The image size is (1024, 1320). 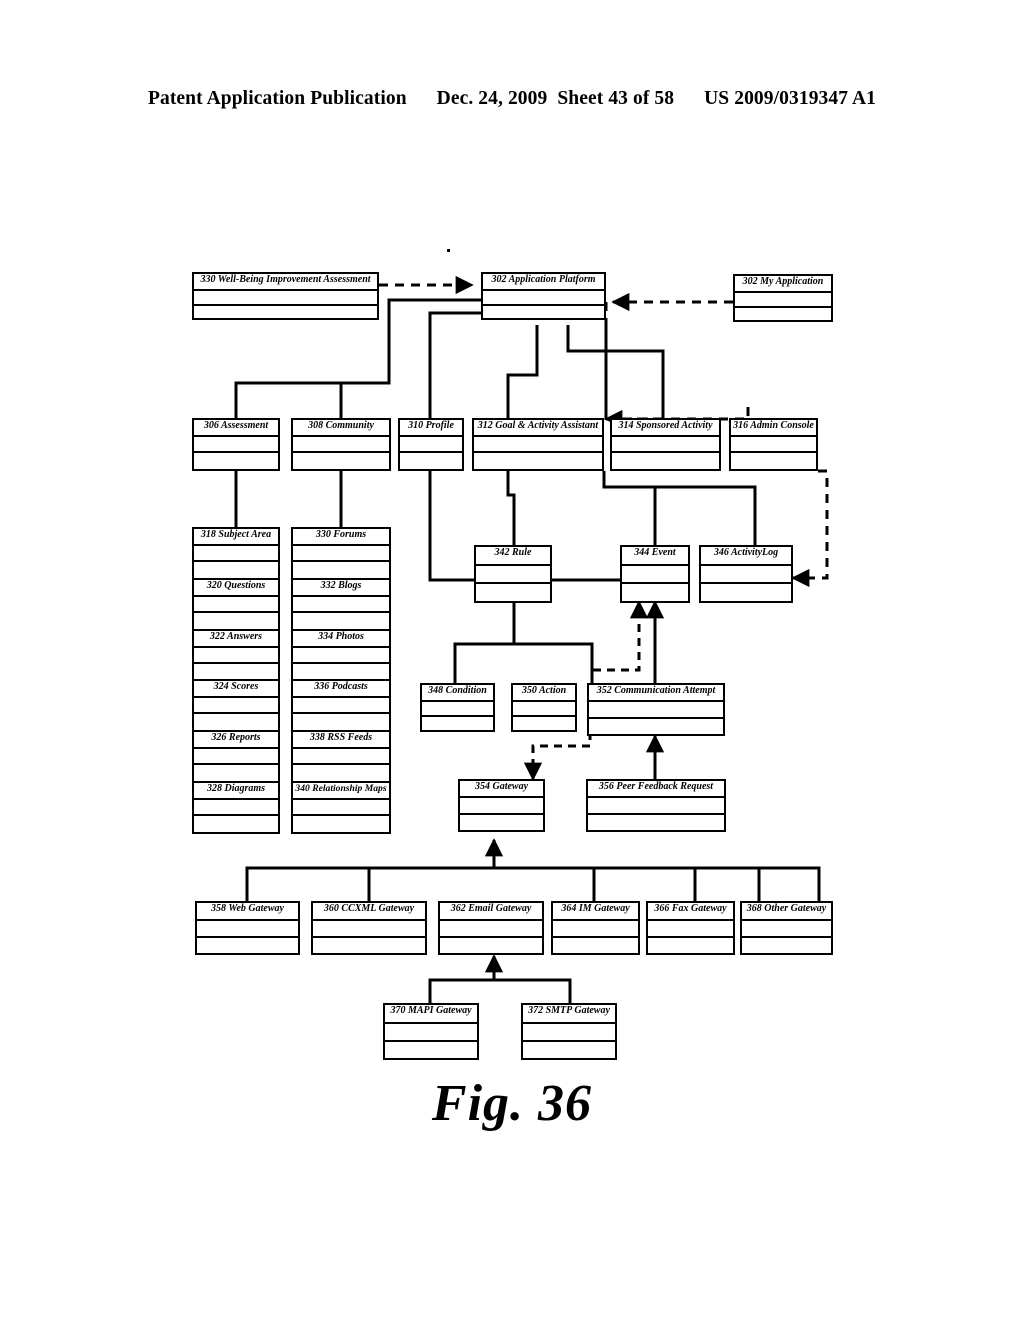 I want to click on node-342-rule: 342 Rule, so click(x=513, y=574).